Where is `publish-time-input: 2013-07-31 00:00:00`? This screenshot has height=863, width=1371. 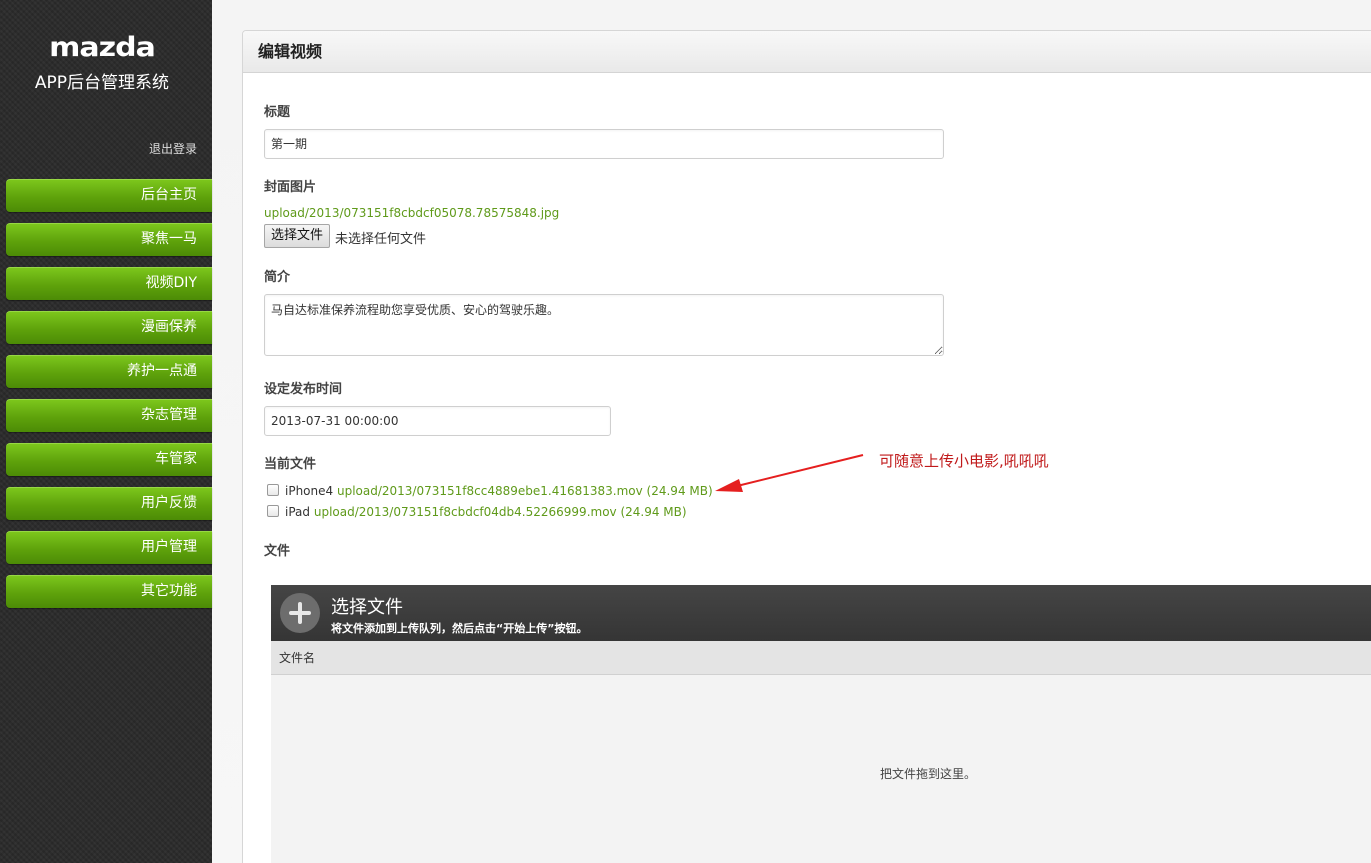 publish-time-input: 2013-07-31 00:00:00 is located at coordinates (437, 421).